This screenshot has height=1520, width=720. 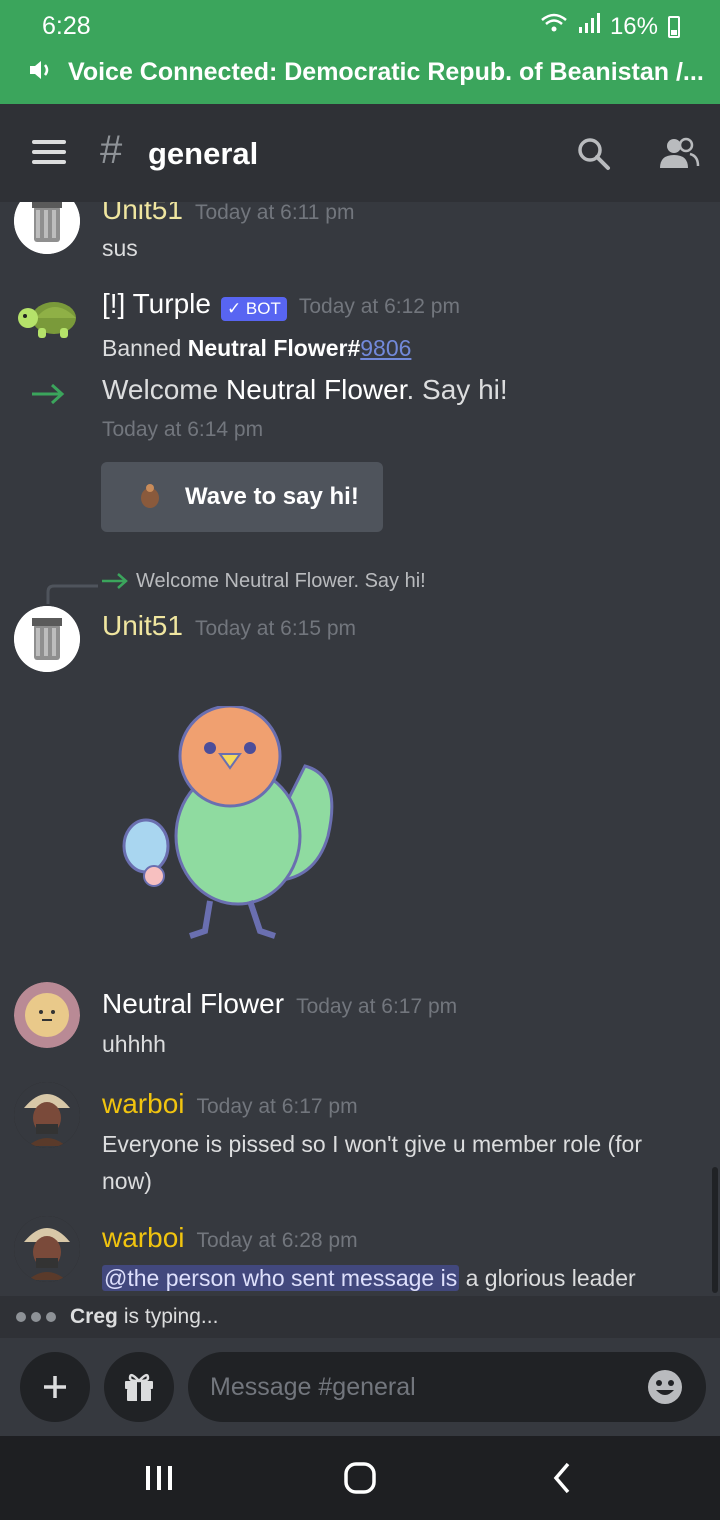 I want to click on wave-sticker-icon, so click(x=150, y=497).